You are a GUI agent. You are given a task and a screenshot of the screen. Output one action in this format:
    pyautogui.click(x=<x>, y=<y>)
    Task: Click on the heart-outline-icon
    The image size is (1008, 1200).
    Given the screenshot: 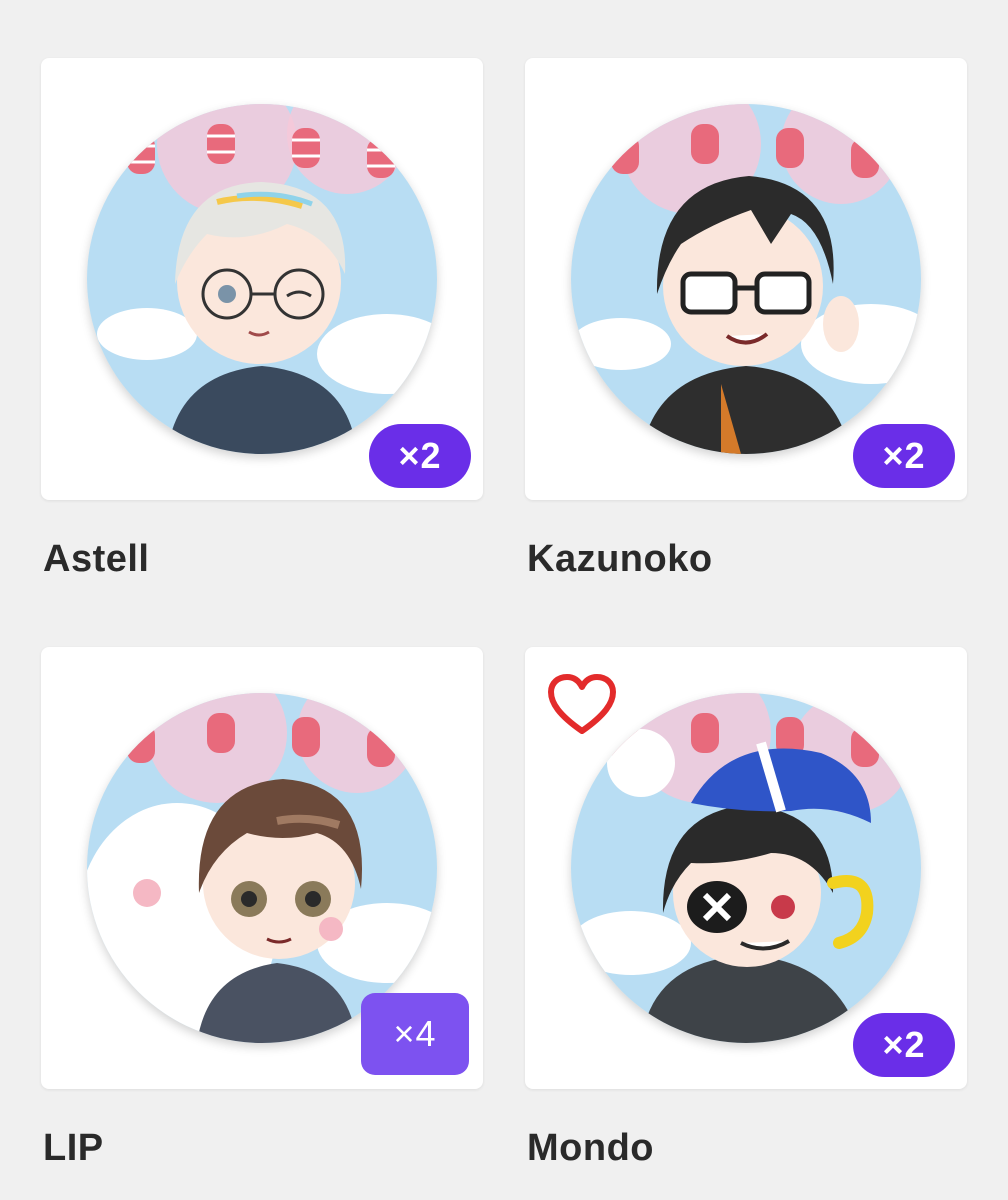 What is the action you would take?
    pyautogui.click(x=582, y=705)
    